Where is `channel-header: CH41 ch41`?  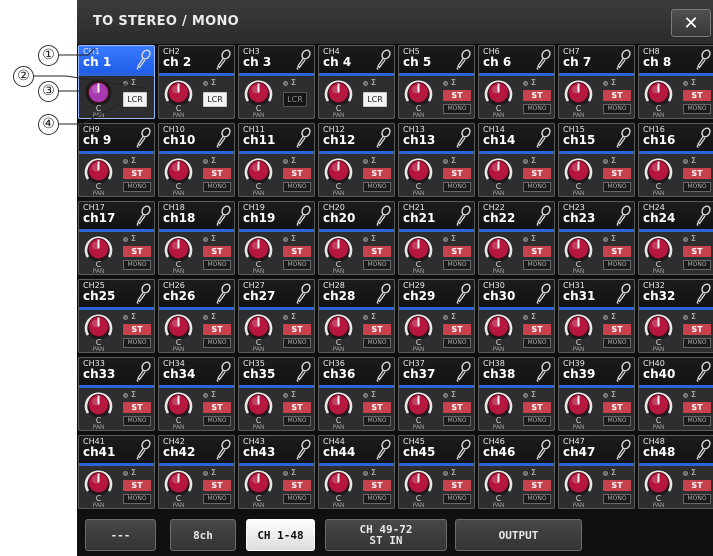
channel-header: CH41 ch41 is located at coordinates (116, 449).